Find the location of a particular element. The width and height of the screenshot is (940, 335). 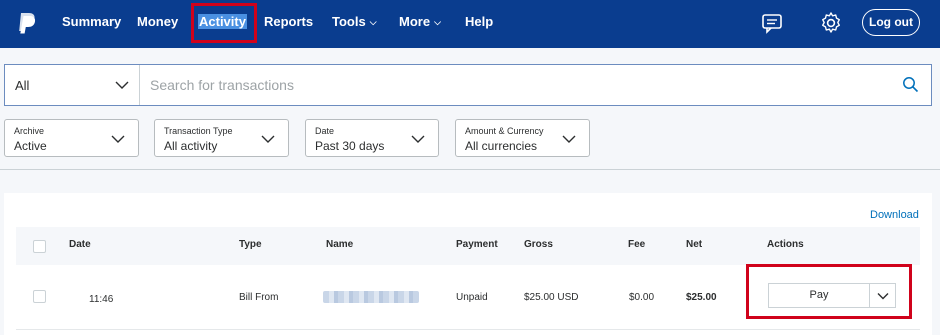

filter-value: All activity is located at coordinates (191, 146).